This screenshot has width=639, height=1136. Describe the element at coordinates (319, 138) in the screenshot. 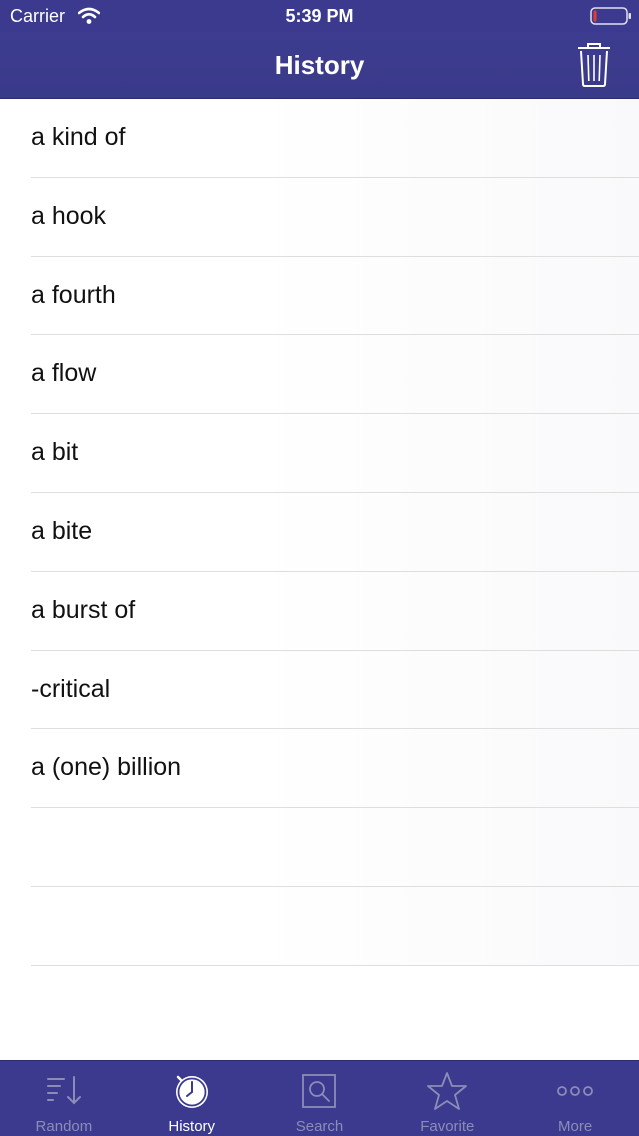

I see `list-item: a kind of` at that location.